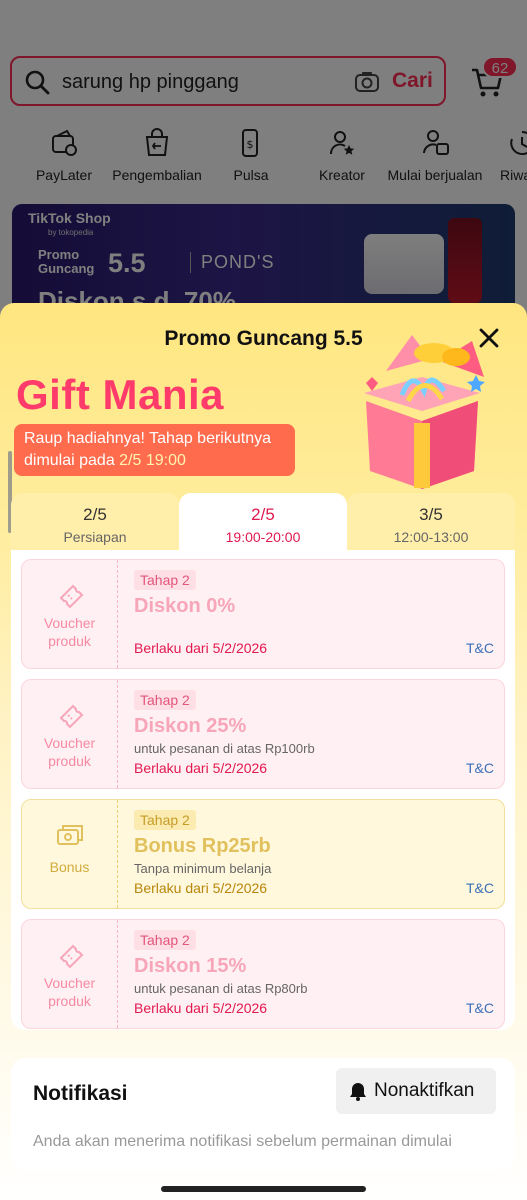 This screenshot has height=1200, width=527. I want to click on disable-notification-button: Nonaktifkan, so click(416, 1091).